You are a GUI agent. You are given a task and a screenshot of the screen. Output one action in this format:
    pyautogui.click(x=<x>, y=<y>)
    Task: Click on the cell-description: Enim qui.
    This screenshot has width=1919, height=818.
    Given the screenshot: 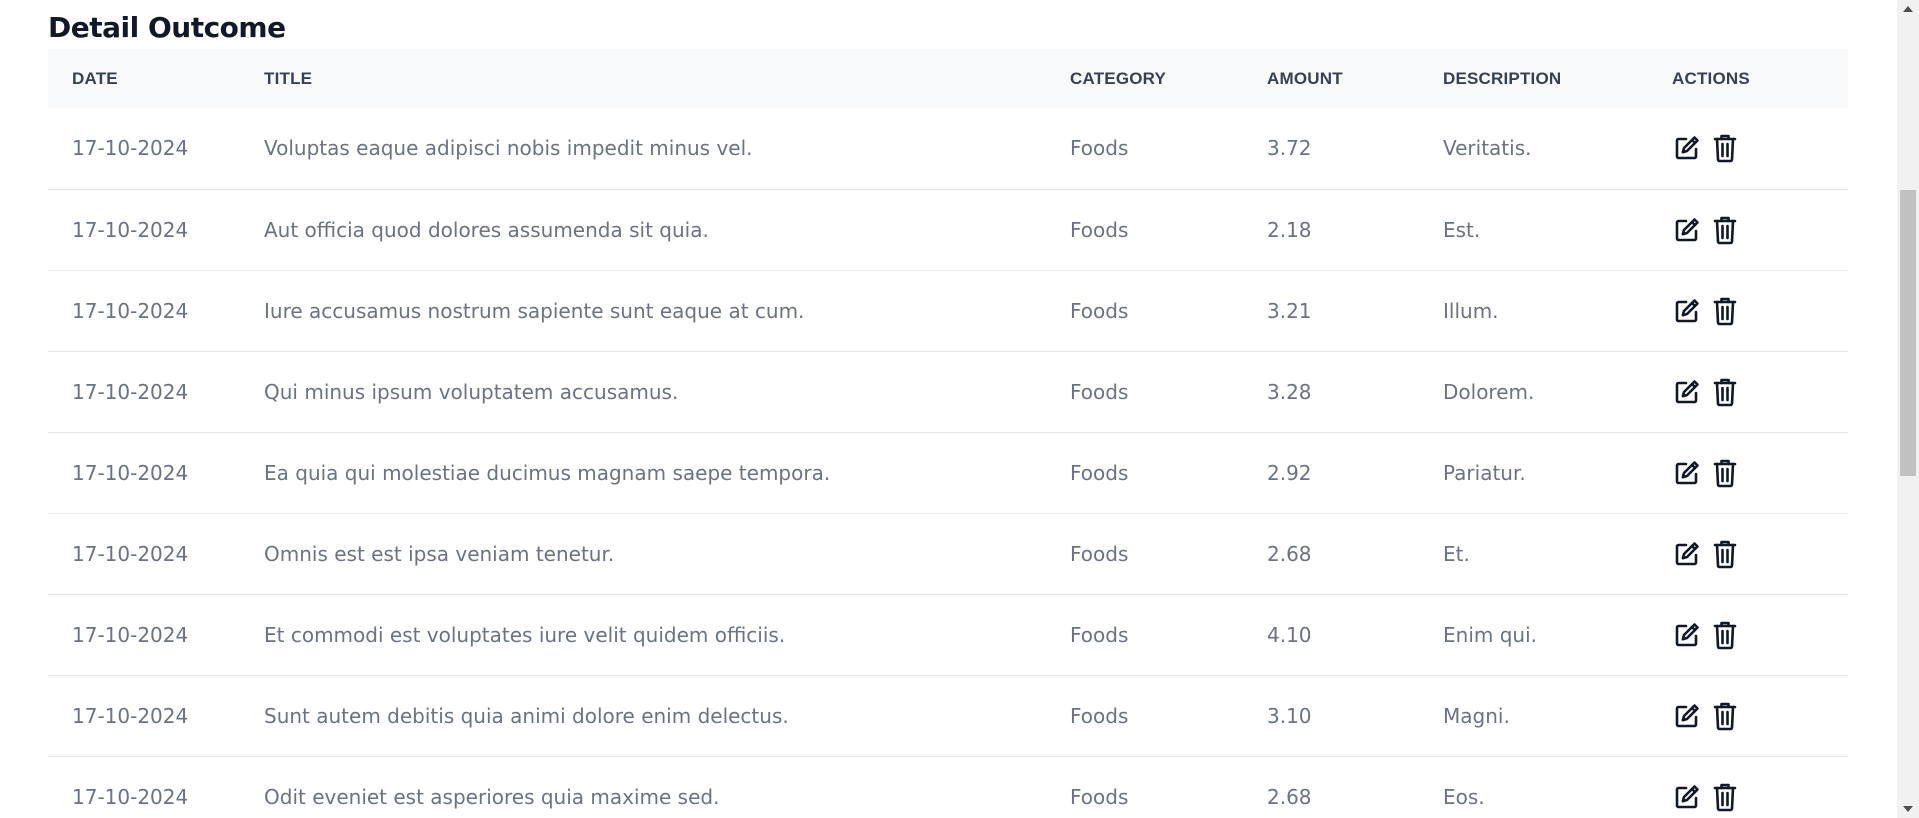 What is the action you would take?
    pyautogui.click(x=1490, y=634)
    